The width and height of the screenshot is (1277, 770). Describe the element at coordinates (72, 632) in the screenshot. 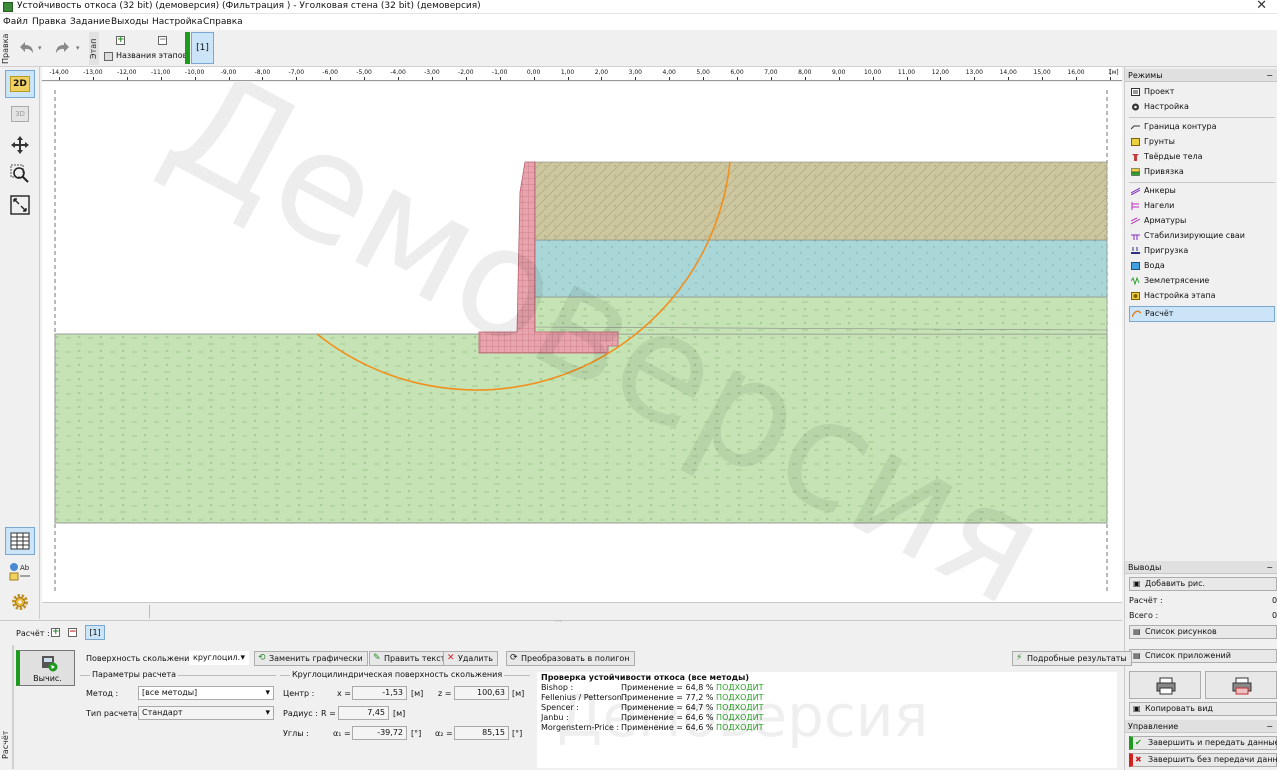

I see `remove-calc-icon: −` at that location.